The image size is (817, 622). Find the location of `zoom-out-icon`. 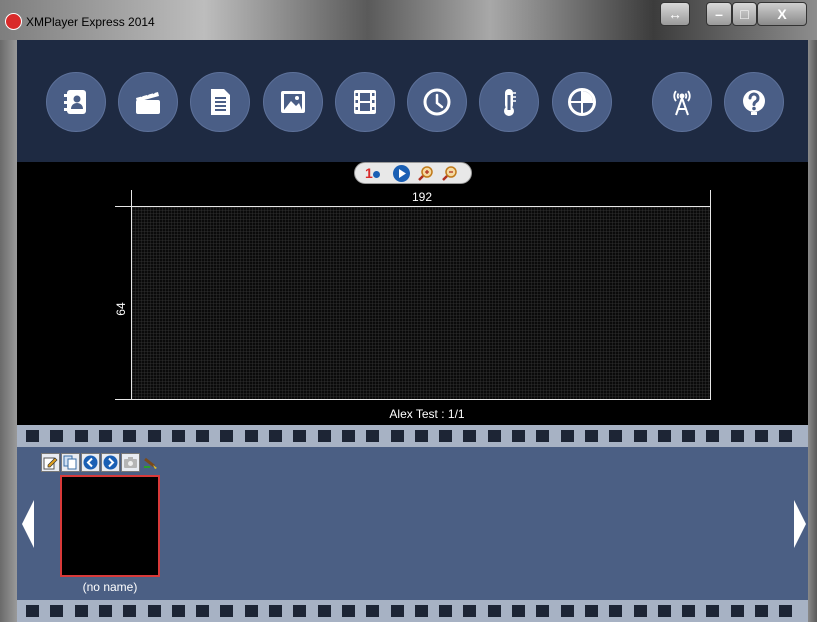

zoom-out-icon is located at coordinates (449, 173).